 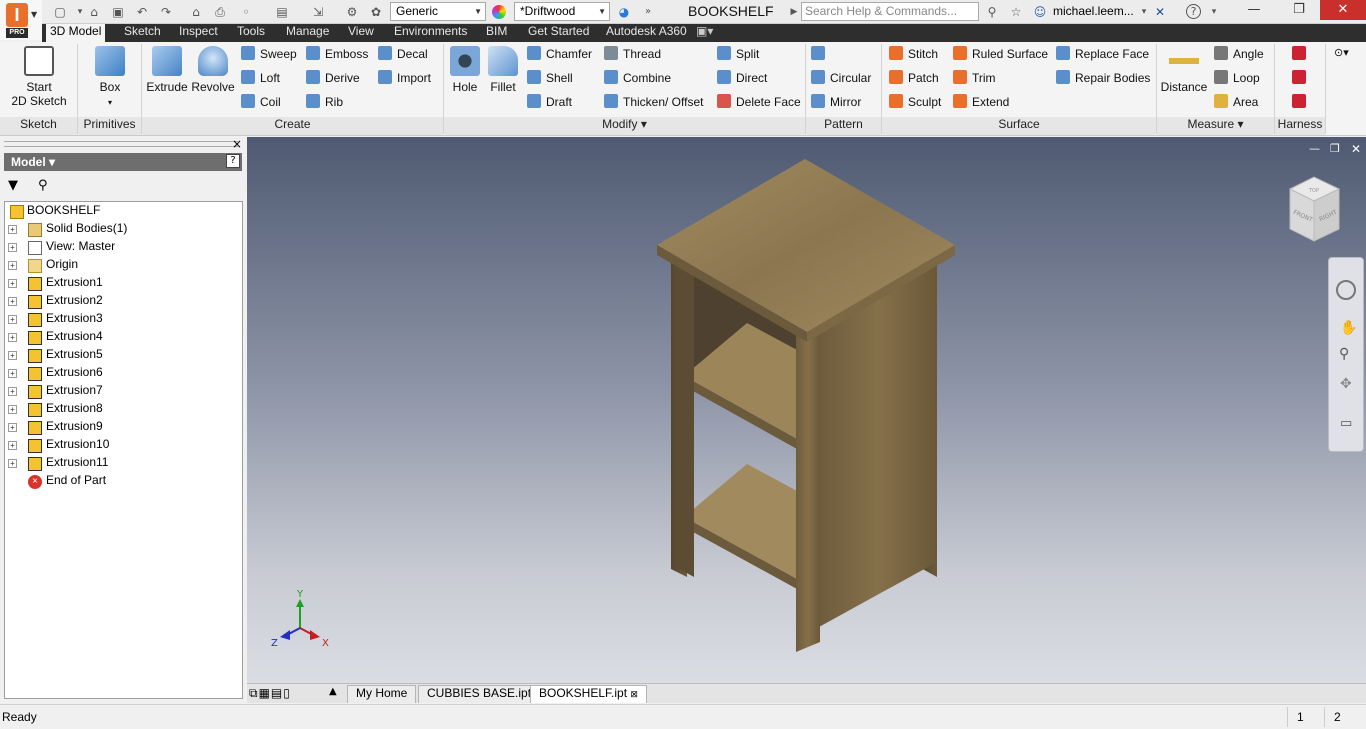 What do you see at coordinates (632, 56) in the screenshot?
I see `thread-button: Thread` at bounding box center [632, 56].